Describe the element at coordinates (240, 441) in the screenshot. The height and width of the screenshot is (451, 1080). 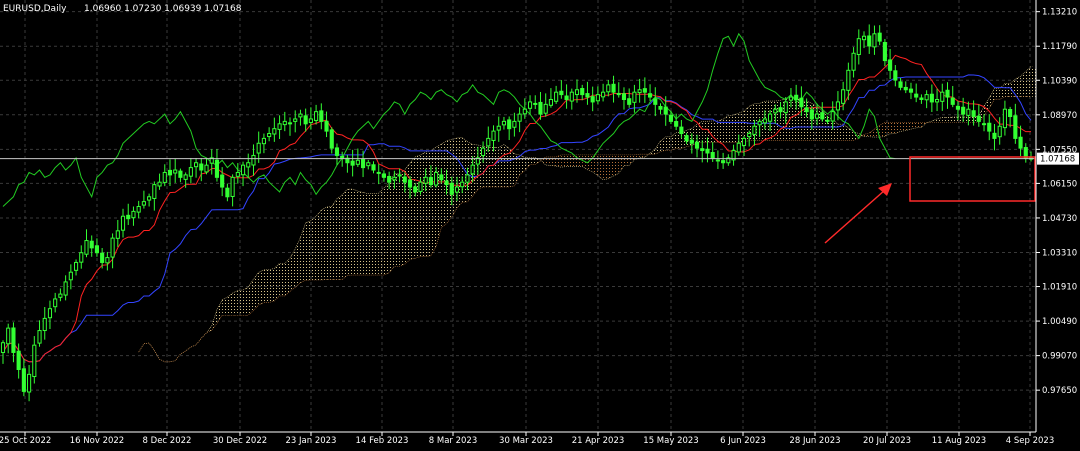
I see `x-tick-label: 30 Dec 2022` at that location.